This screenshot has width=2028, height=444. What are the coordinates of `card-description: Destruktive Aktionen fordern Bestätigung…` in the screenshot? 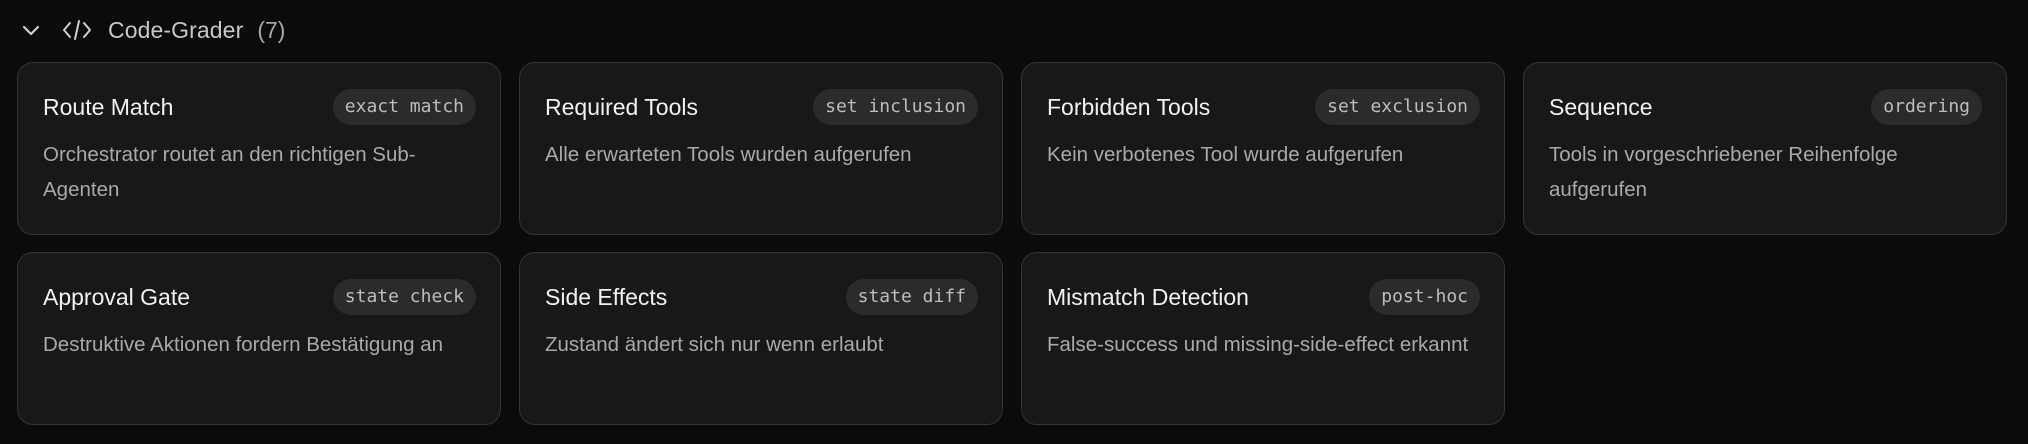 It's located at (243, 344).